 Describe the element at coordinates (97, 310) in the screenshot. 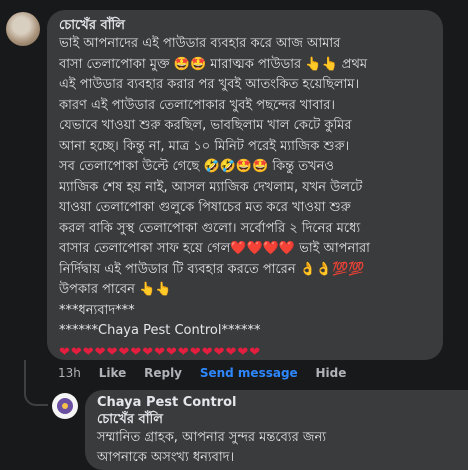

I see `comment-line: ***ধন্যবাদ***` at that location.